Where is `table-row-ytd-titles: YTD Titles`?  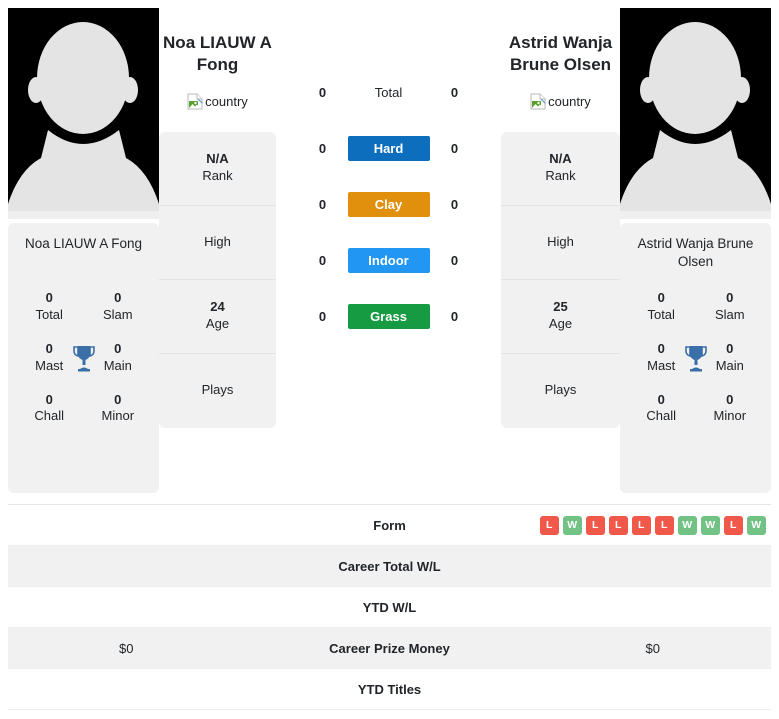 table-row-ytd-titles: YTD Titles is located at coordinates (389, 689).